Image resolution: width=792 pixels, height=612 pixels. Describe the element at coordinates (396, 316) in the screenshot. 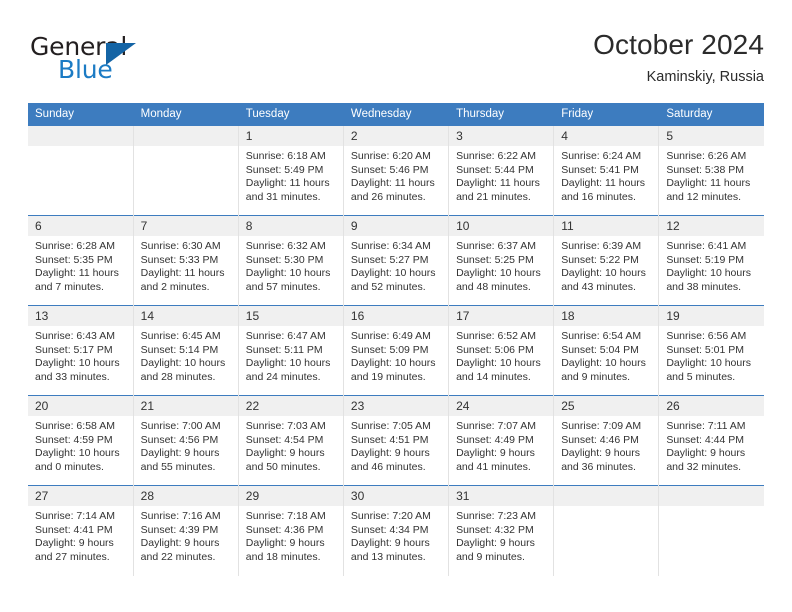

I see `day-number: 16` at that location.